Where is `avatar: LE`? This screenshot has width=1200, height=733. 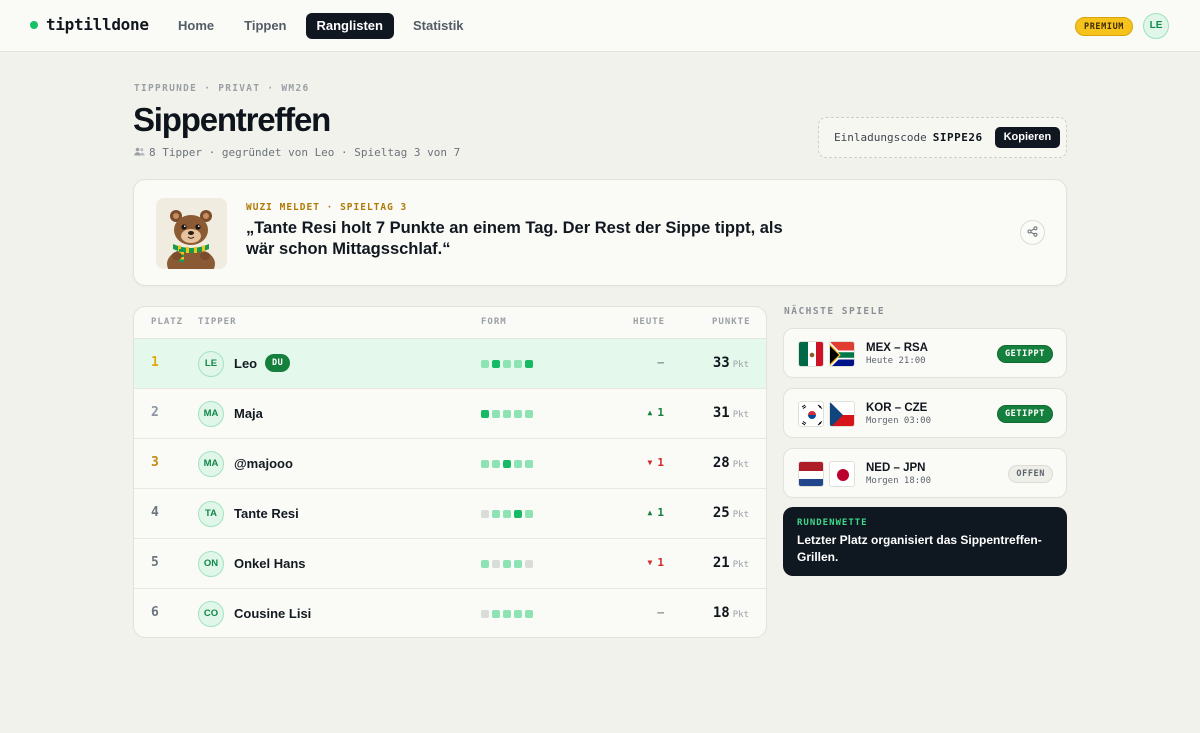
avatar: LE is located at coordinates (211, 364).